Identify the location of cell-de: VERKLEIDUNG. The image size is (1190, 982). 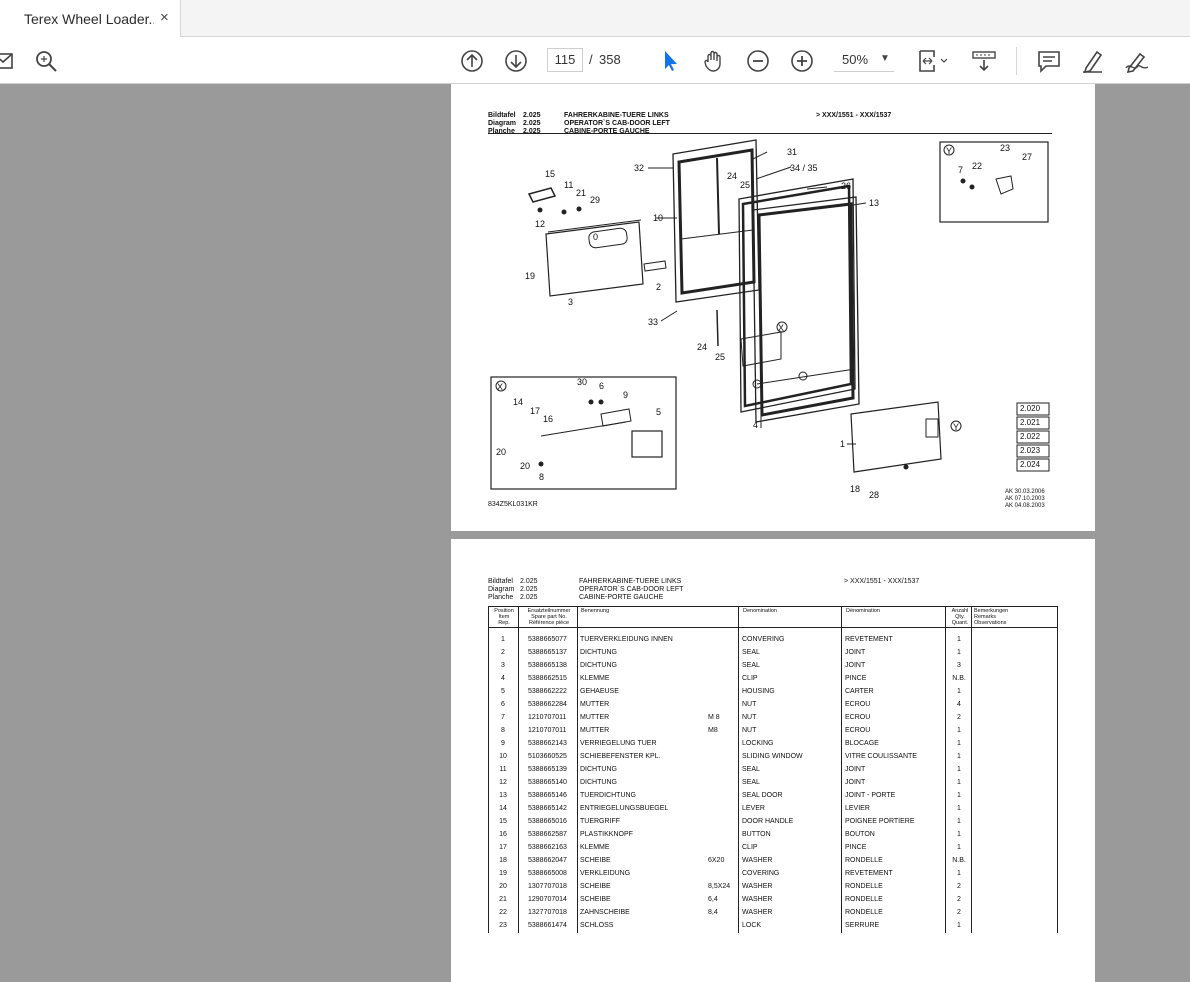
(605, 873).